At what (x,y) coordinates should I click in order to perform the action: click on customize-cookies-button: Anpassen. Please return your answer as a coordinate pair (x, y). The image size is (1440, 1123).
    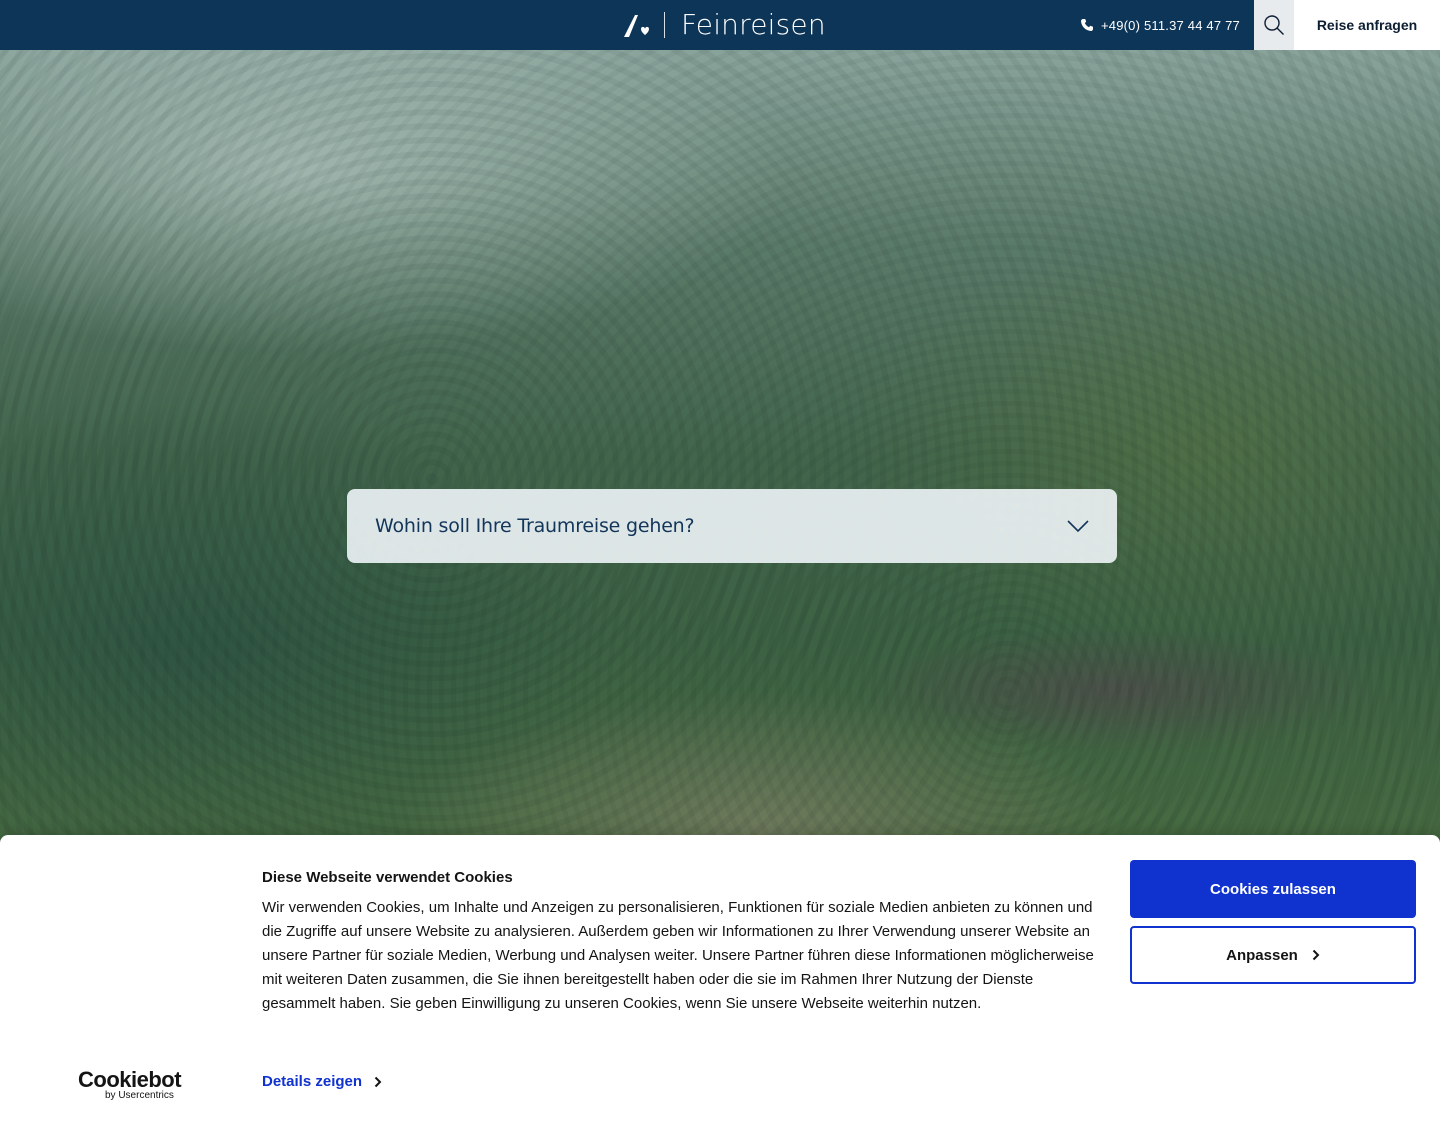
    Looking at the image, I should click on (1273, 955).